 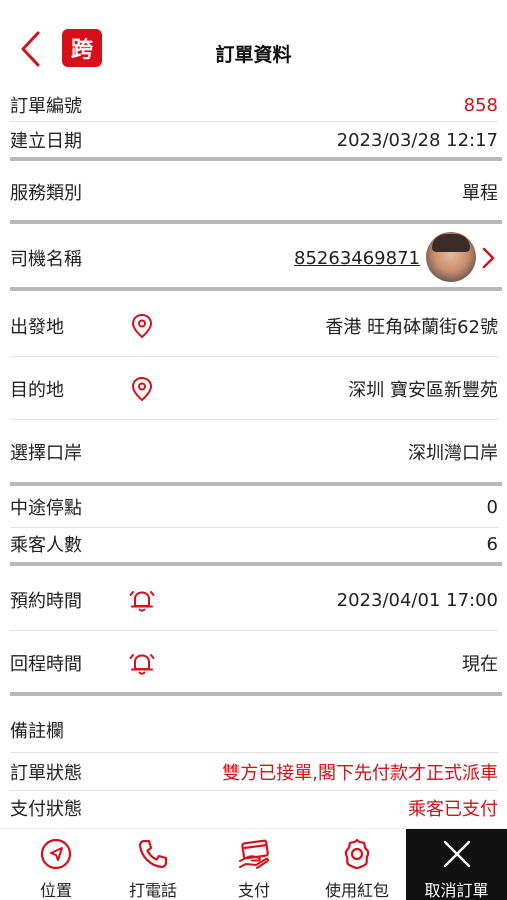 I want to click on service-type-row: 服務類別 單程, so click(x=254, y=192).